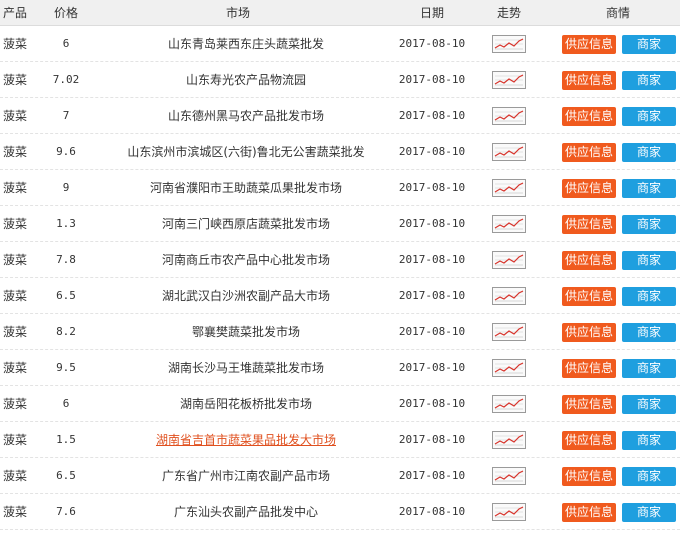 This screenshot has height=538, width=680. What do you see at coordinates (245, 116) in the screenshot?
I see `market-name: 山东德州黑马农产品批发市场` at bounding box center [245, 116].